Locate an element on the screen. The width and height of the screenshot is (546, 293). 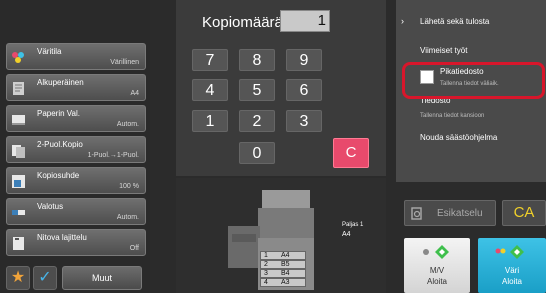
key-5: 5 is located at coordinates (257, 90).